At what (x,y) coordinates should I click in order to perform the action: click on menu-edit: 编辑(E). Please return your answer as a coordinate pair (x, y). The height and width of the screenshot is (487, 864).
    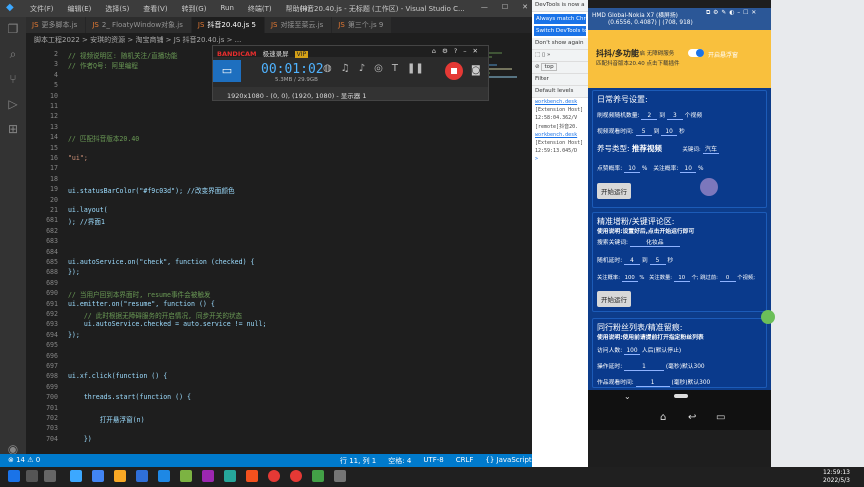
    Looking at the image, I should click on (80, 9).